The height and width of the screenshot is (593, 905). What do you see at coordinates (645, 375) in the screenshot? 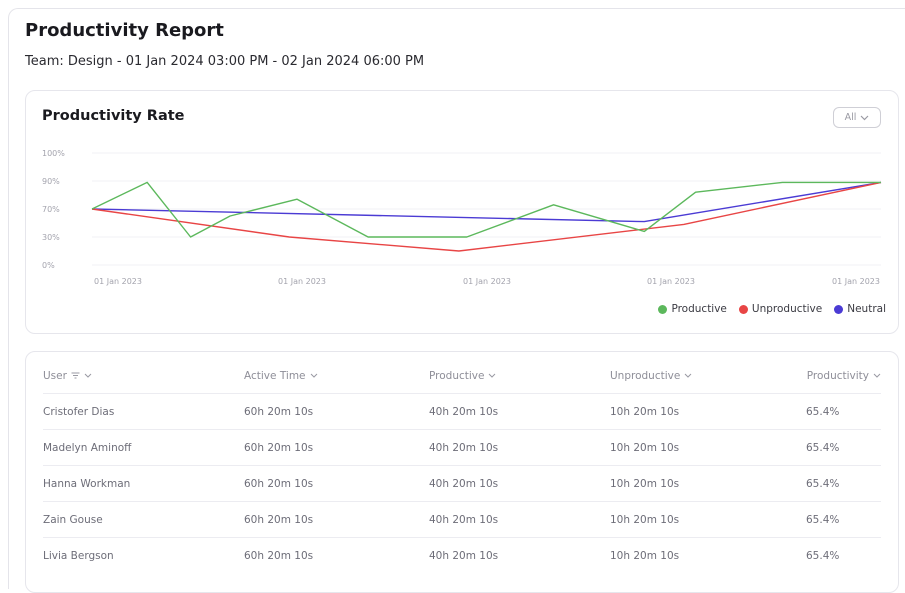
I see `column-header-unproductive-label: Unproductive` at bounding box center [645, 375].